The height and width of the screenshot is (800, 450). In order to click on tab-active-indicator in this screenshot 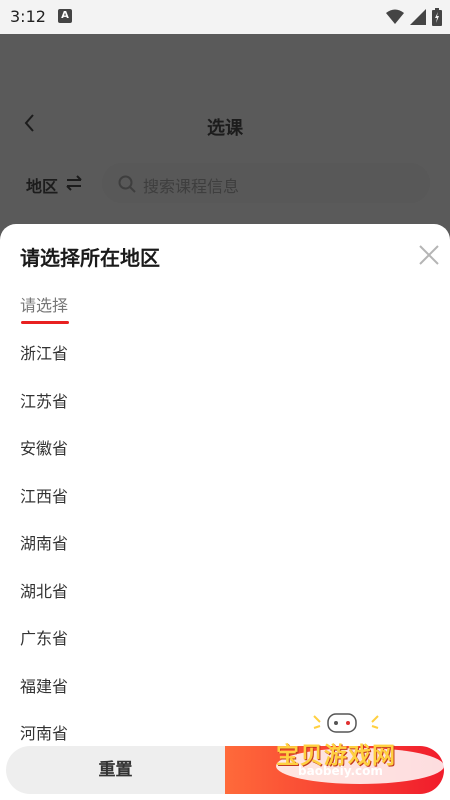, I will do `click(45, 322)`.